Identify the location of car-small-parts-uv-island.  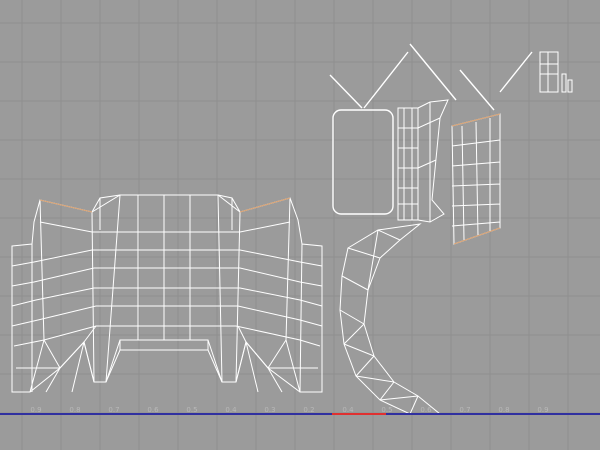
(556, 72).